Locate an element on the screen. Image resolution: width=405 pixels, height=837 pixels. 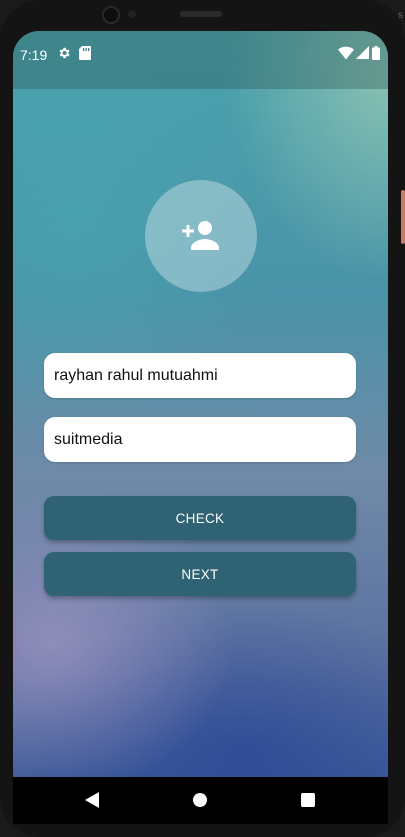
earpiece-speaker is located at coordinates (201, 14).